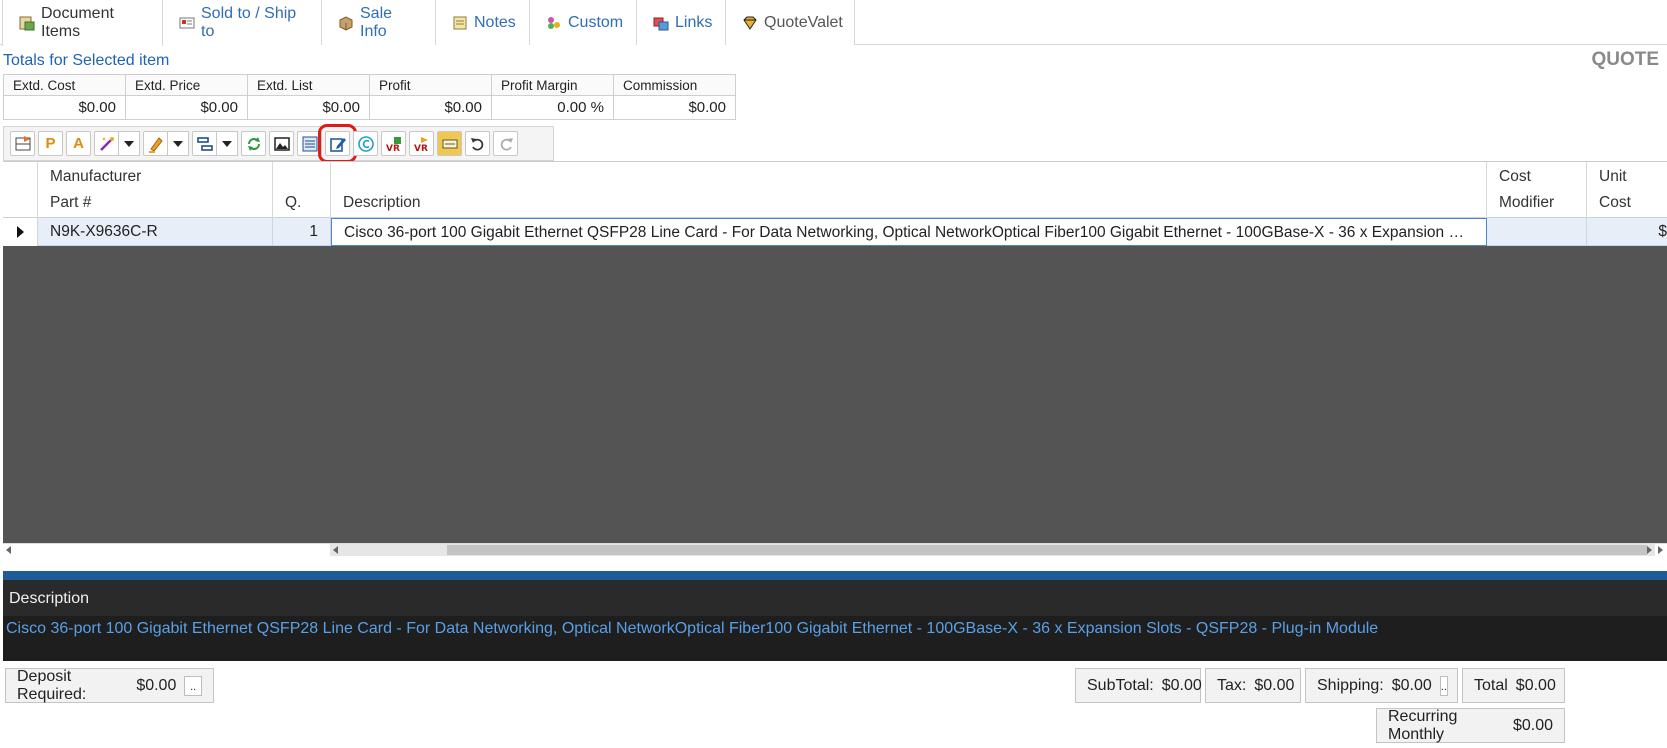  Describe the element at coordinates (1423, 725) in the screenshot. I see `recurring-label: Recurring Monthly` at that location.